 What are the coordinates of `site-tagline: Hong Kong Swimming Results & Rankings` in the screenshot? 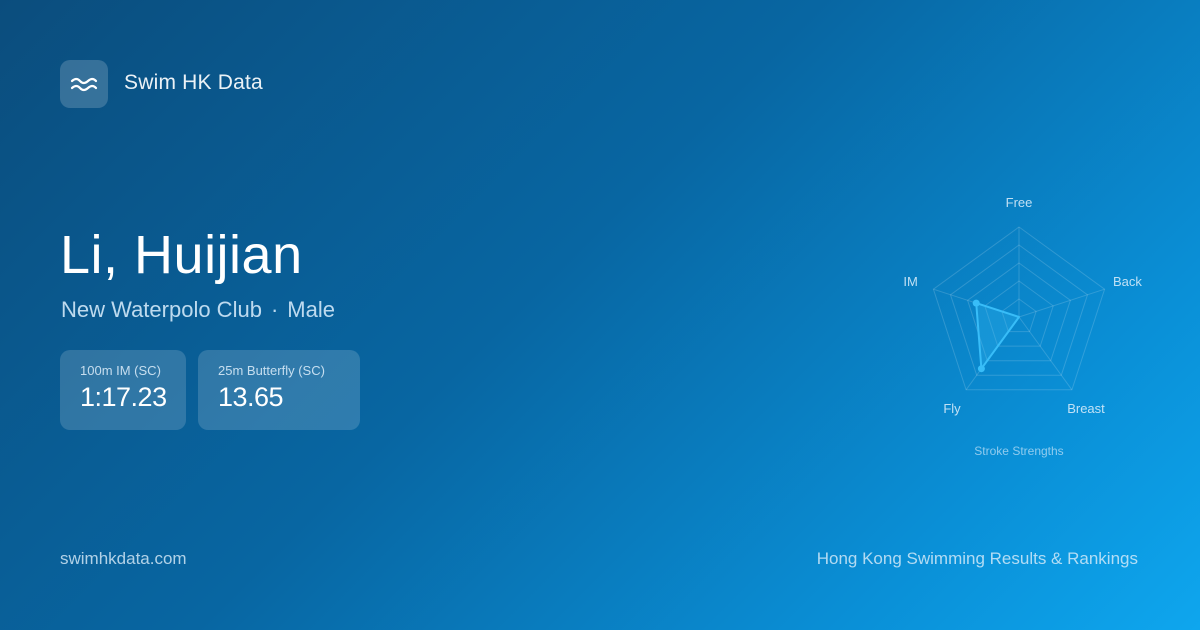 It's located at (977, 558).